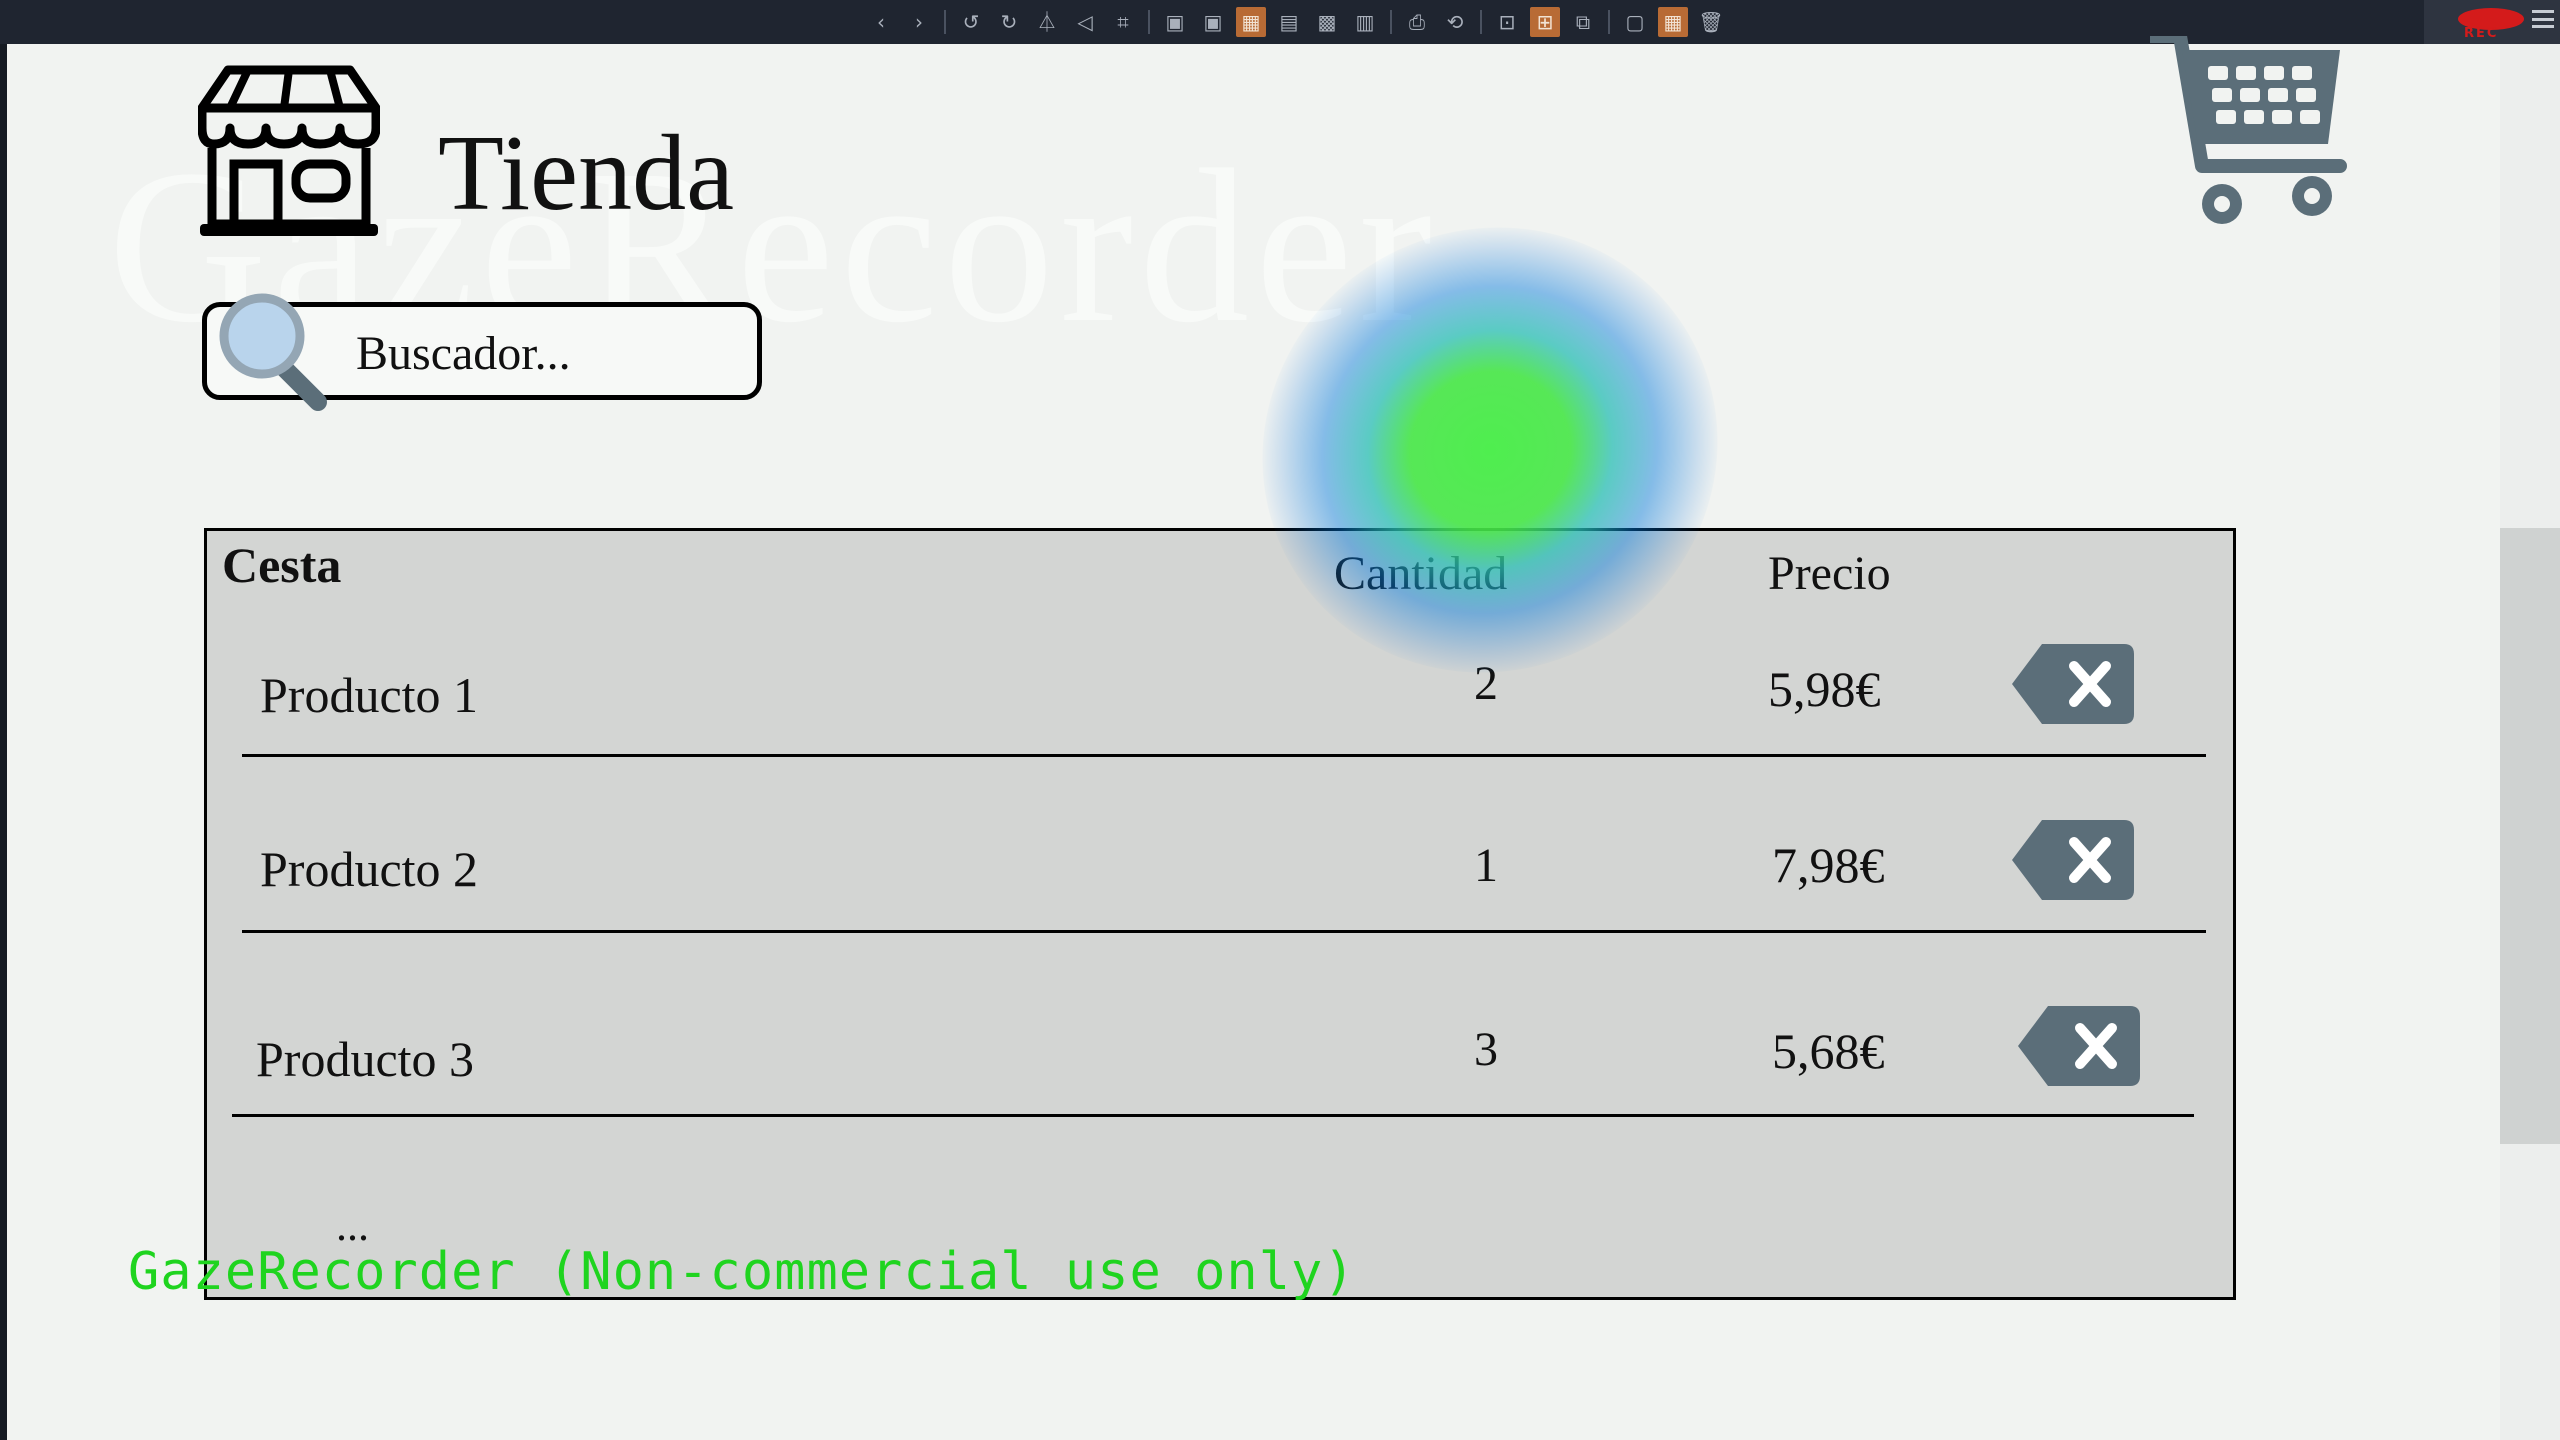 The image size is (2560, 1440). Describe the element at coordinates (1486, 683) in the screenshot. I see `product-quantity: 2` at that location.